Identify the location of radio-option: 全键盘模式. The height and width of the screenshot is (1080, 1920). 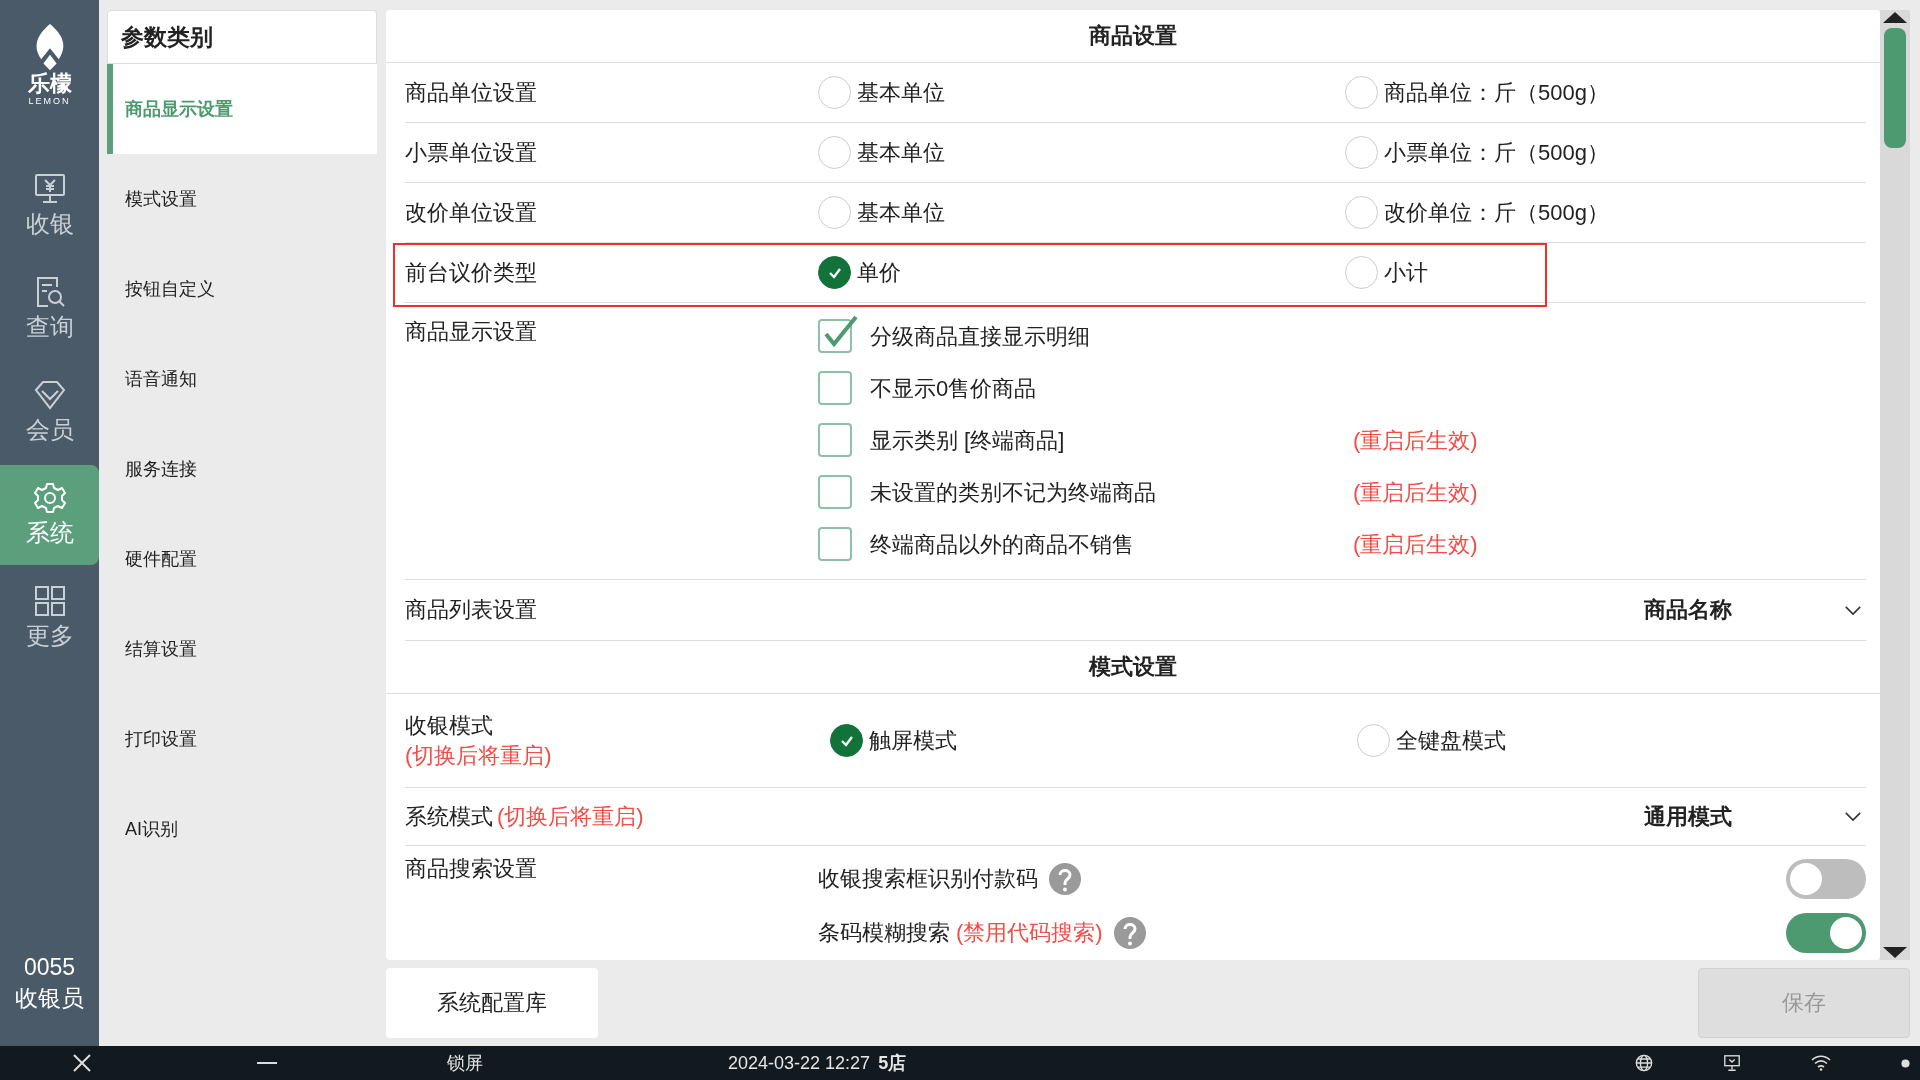
(1611, 740).